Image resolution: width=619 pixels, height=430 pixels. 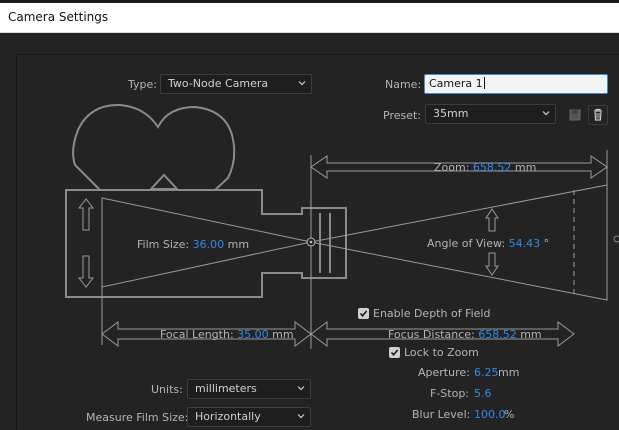 I want to click on focal-length-value: 35.00, so click(x=253, y=334).